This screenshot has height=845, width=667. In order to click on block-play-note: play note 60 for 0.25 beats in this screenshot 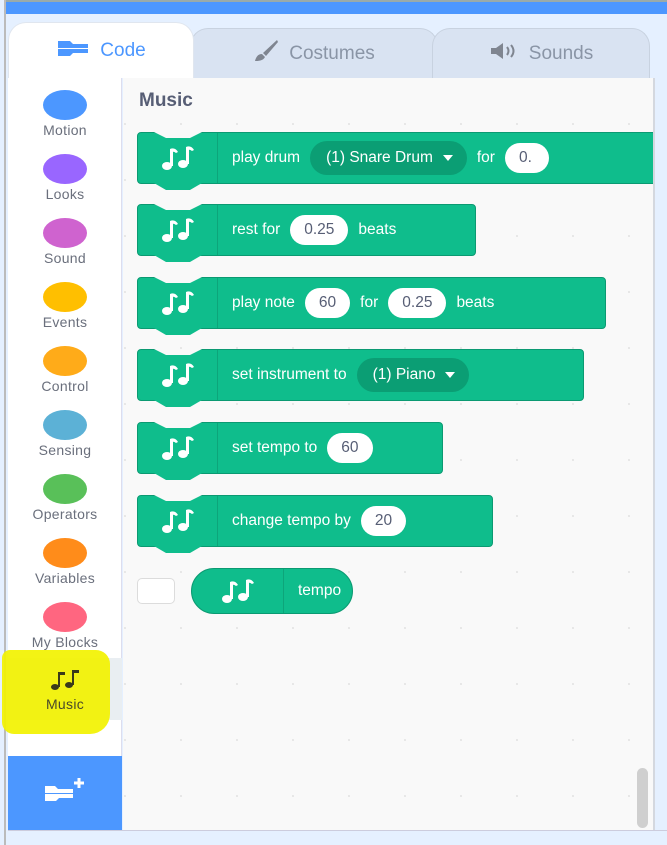, I will do `click(371, 303)`.